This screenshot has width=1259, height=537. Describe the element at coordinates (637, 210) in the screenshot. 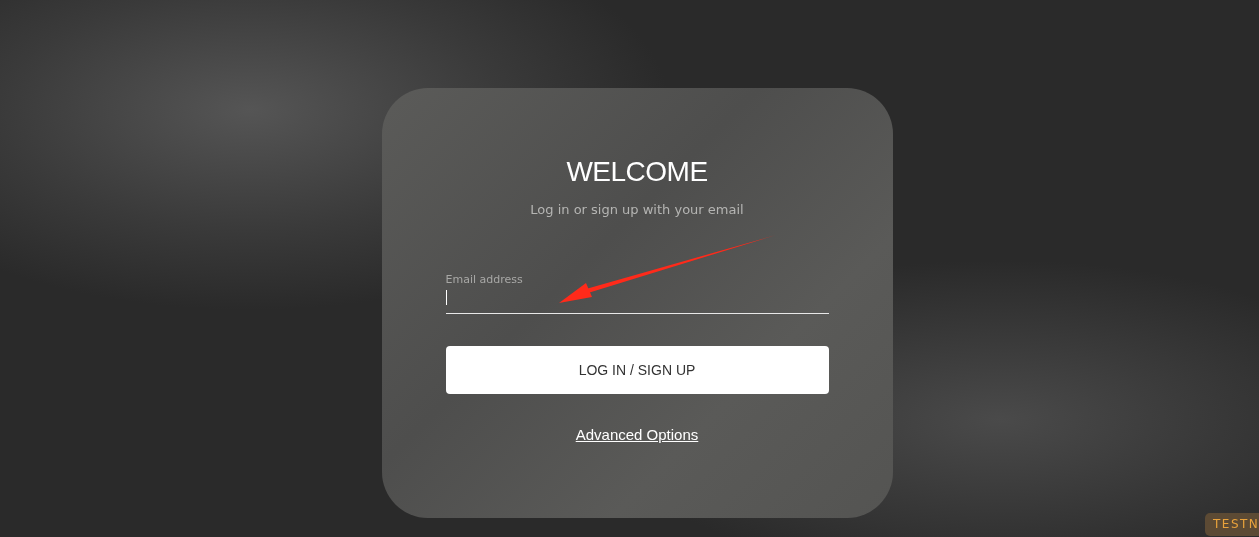

I see `subtitle: Log in or sign up with your email` at that location.